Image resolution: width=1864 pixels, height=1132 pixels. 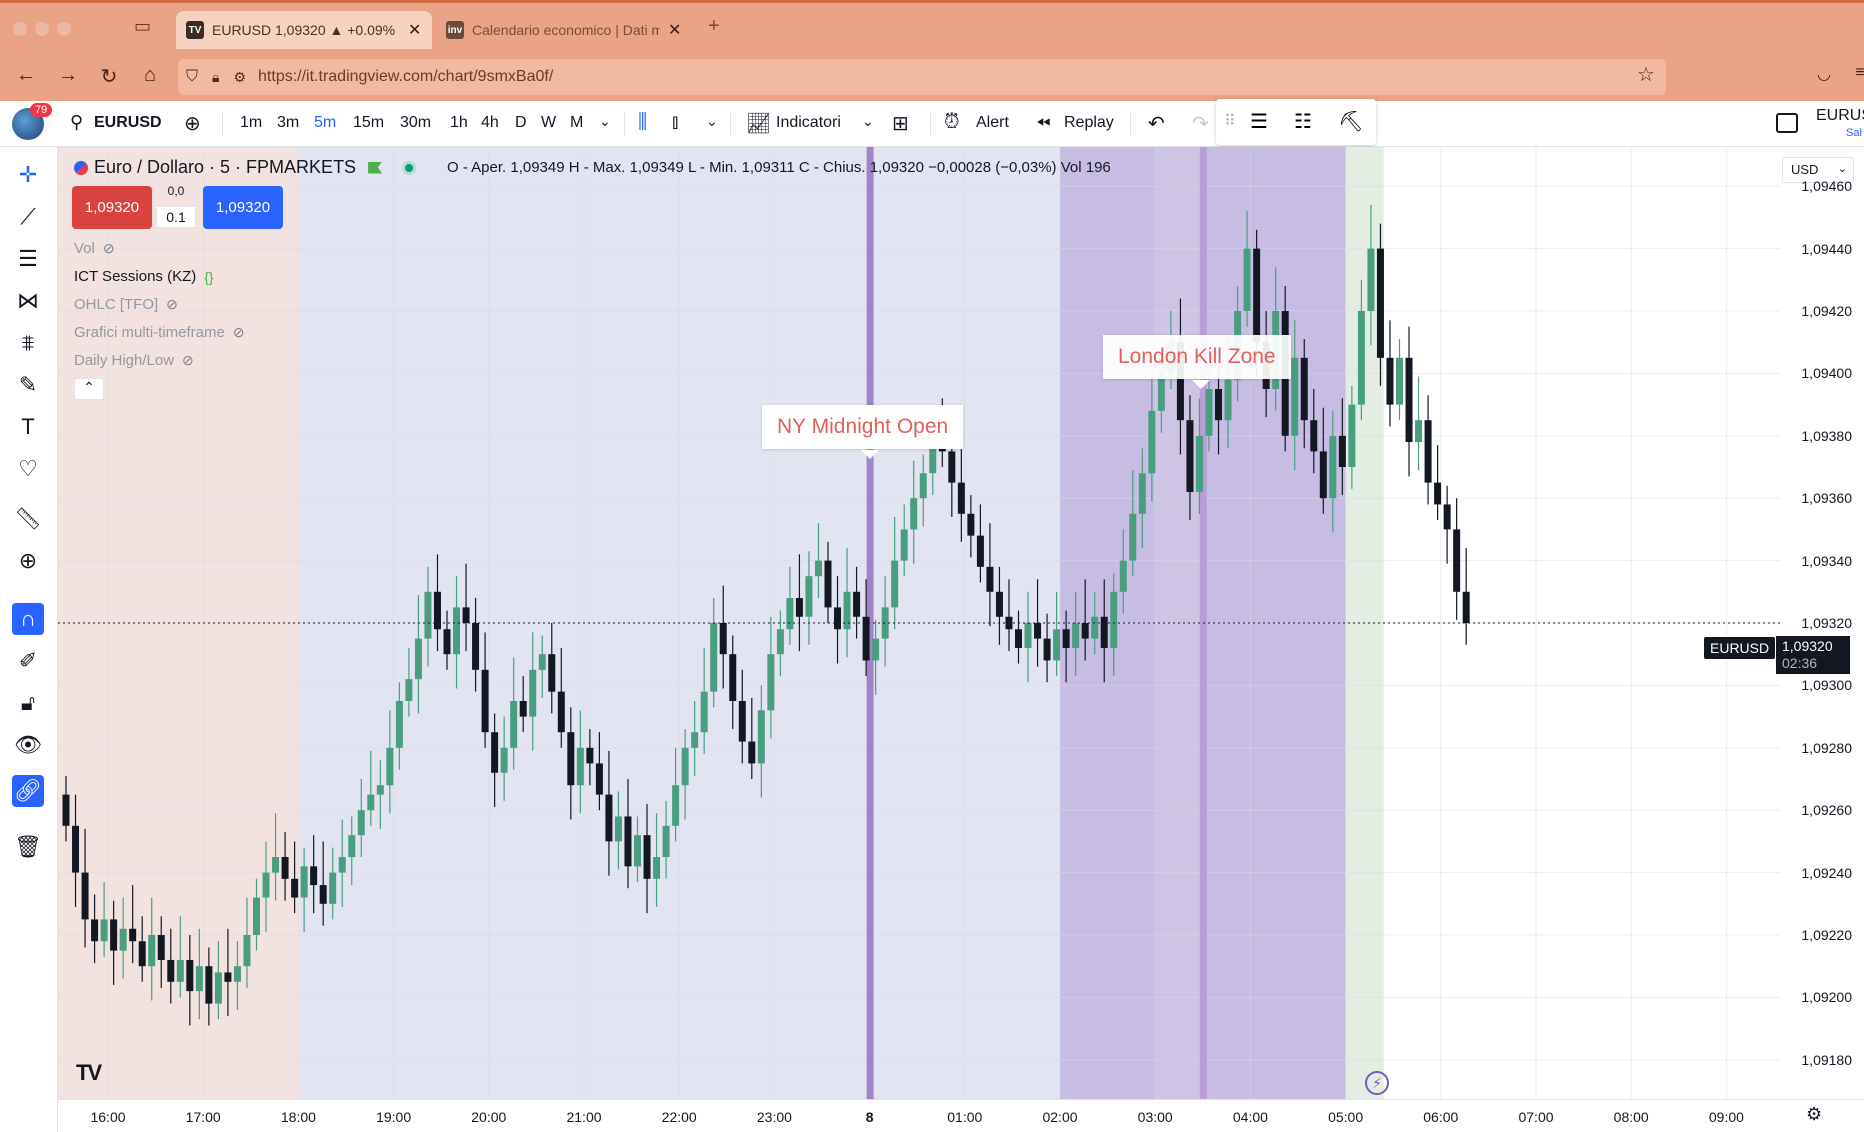 What do you see at coordinates (28, 703) in the screenshot?
I see `lock-icon: 🔓︎` at bounding box center [28, 703].